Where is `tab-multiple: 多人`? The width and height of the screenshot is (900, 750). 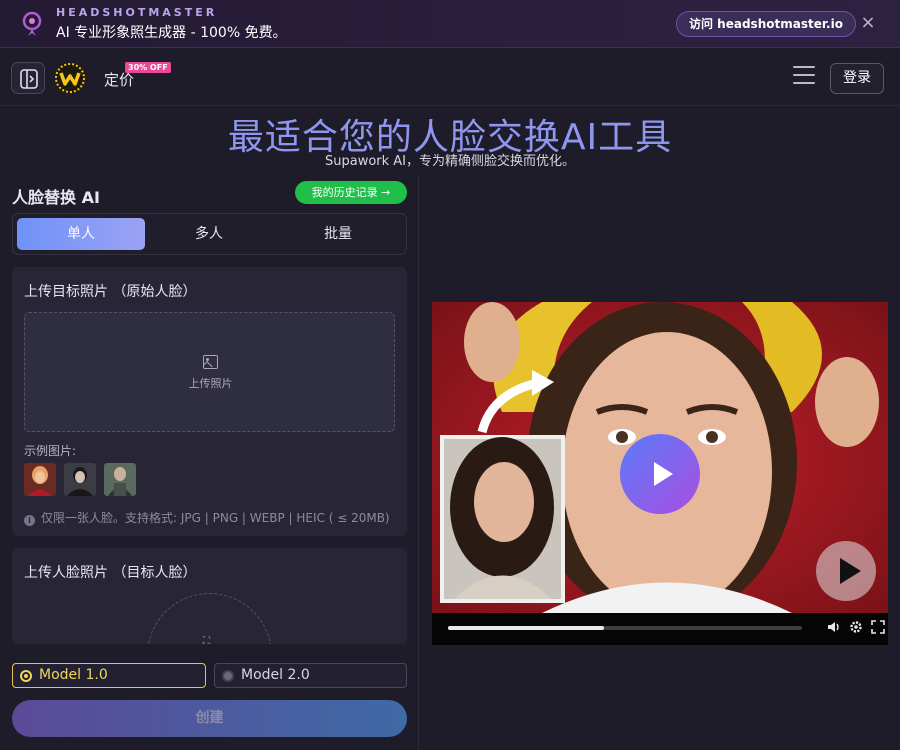 tab-multiple: 多人 is located at coordinates (209, 234).